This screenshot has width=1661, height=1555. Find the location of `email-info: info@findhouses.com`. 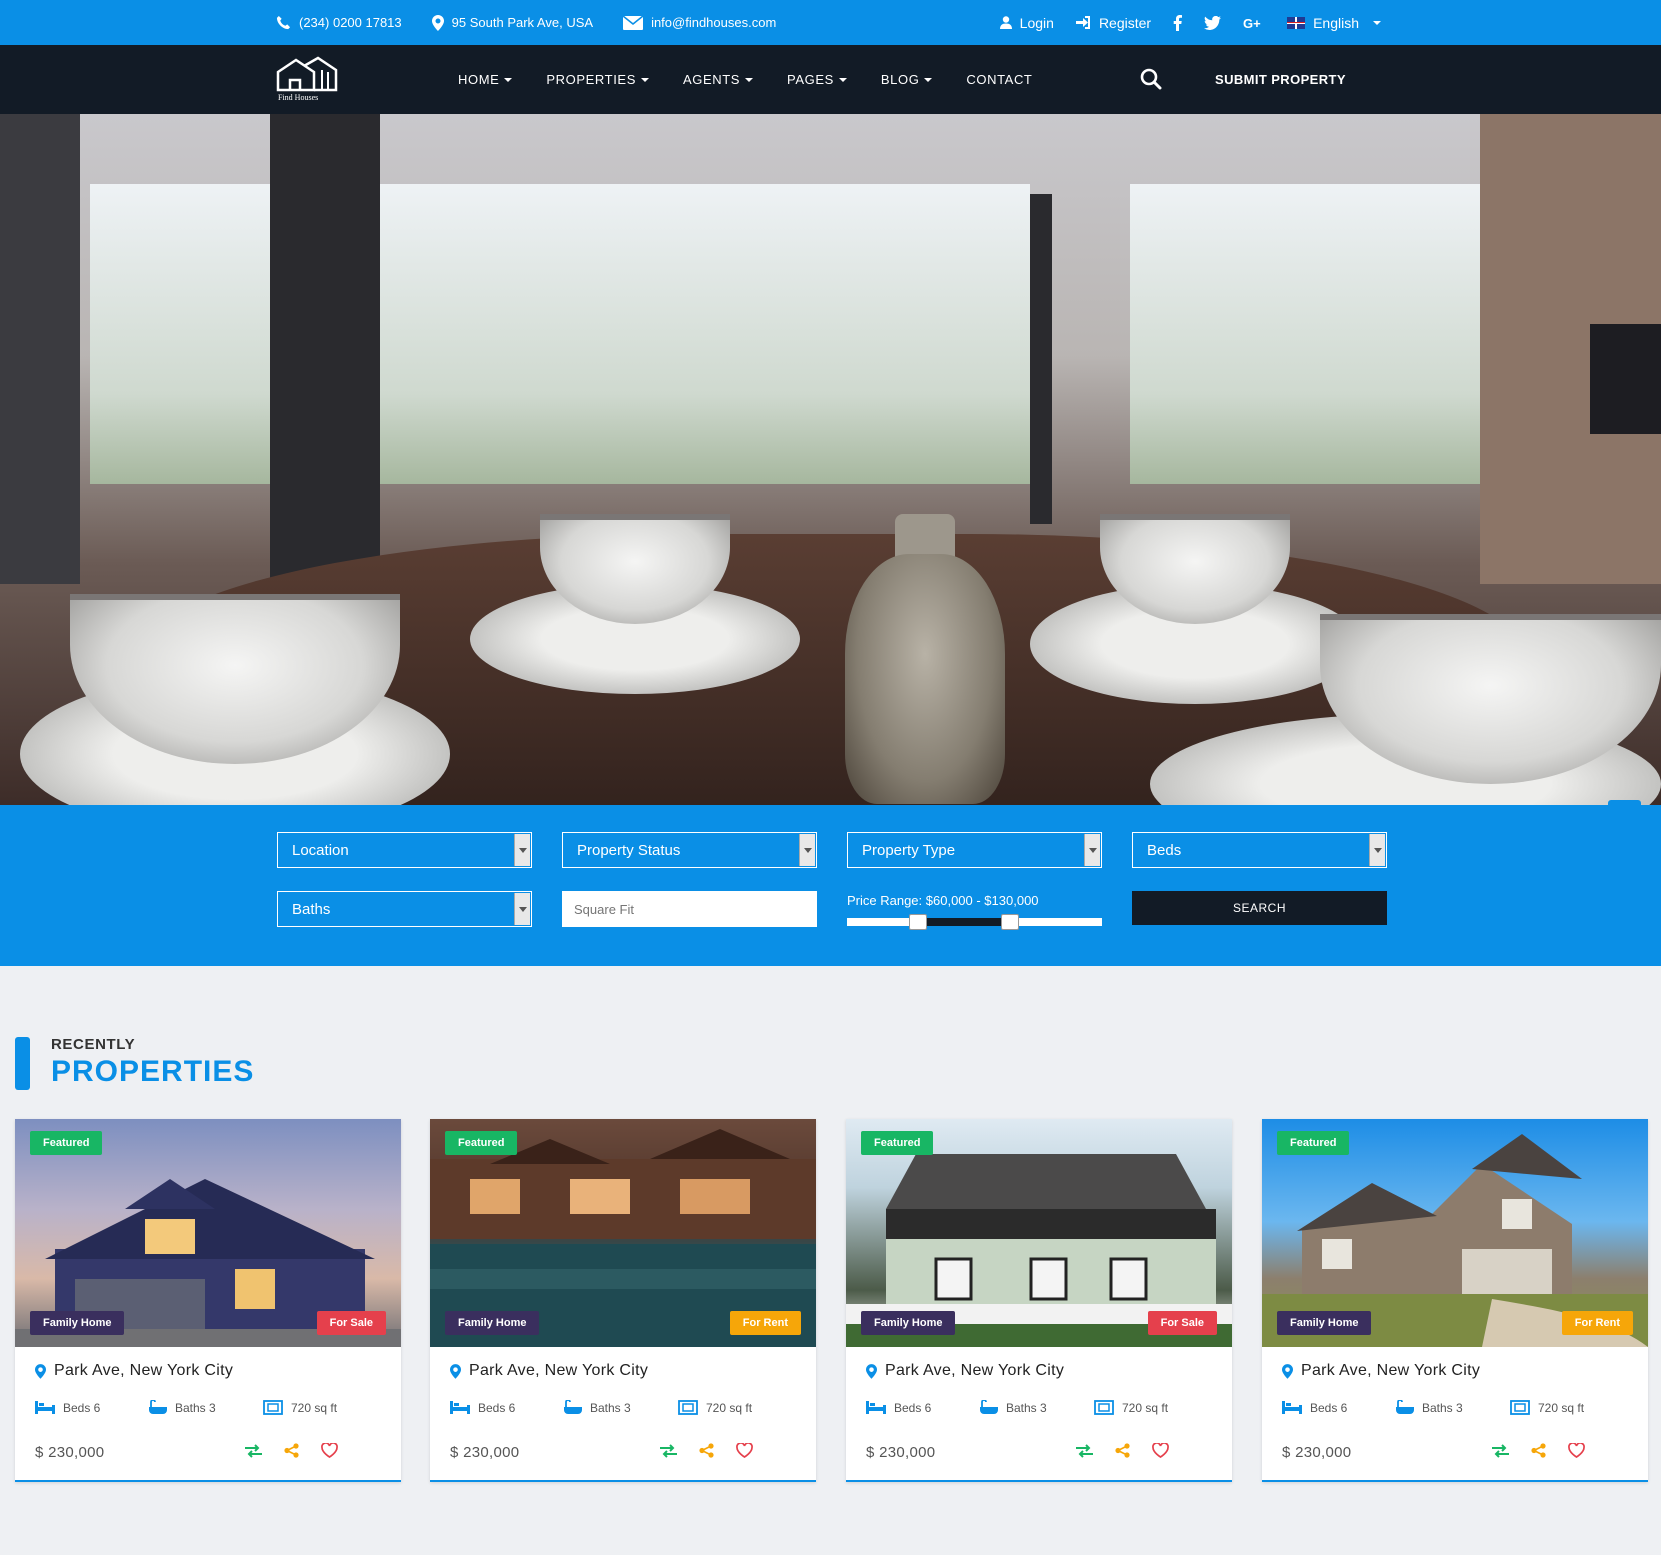

email-info: info@findhouses.com is located at coordinates (699, 22).